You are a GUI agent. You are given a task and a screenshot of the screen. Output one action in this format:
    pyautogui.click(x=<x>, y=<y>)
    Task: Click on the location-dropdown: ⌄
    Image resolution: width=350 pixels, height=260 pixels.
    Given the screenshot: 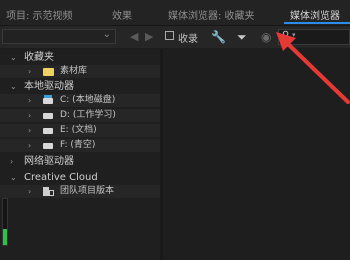 What is the action you would take?
    pyautogui.click(x=59, y=36)
    